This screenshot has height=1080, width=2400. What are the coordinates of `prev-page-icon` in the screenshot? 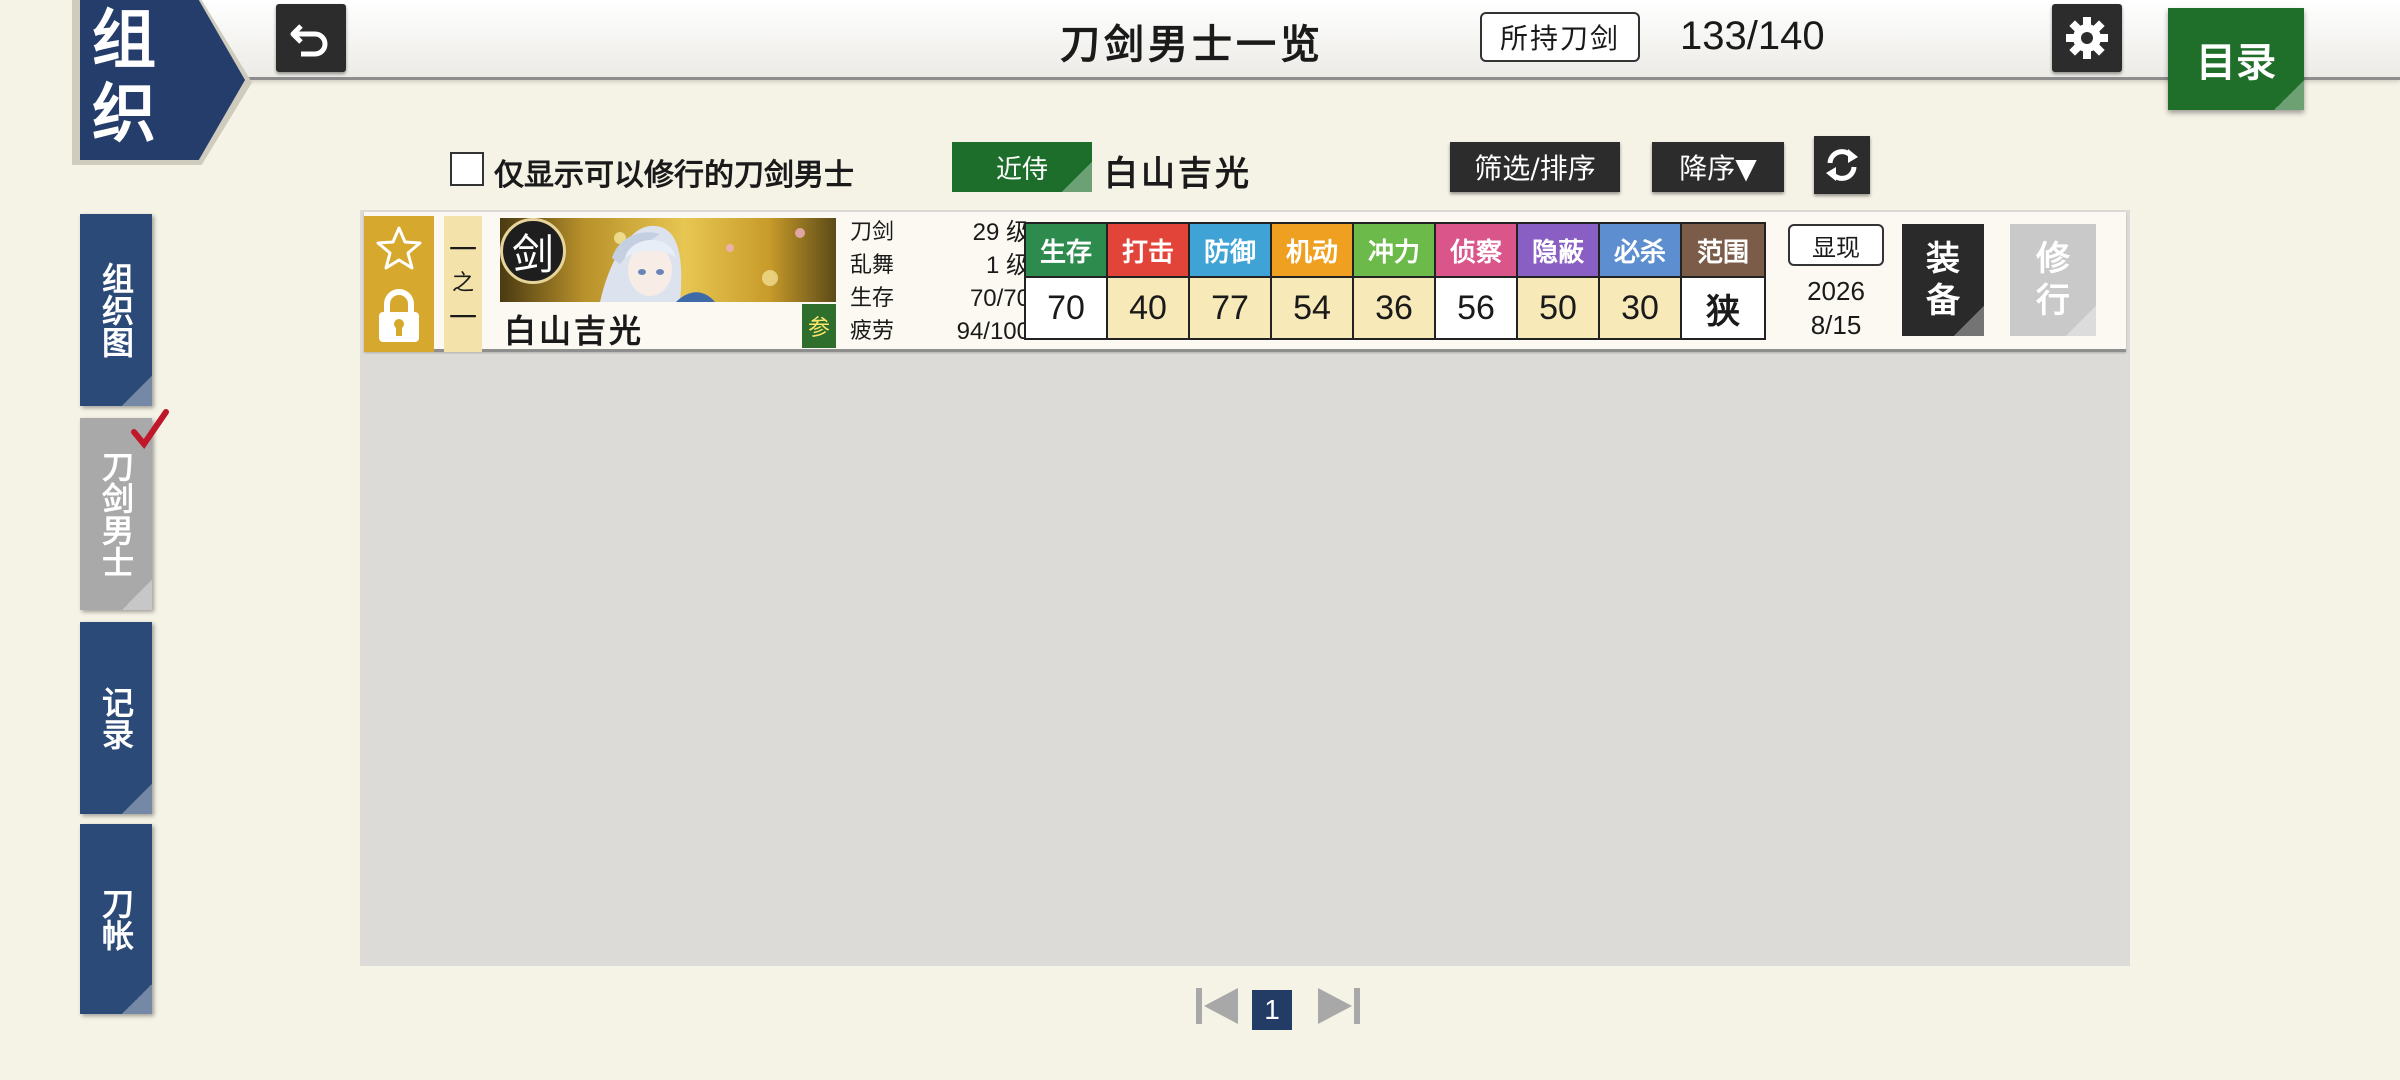 It's located at (1218, 1006).